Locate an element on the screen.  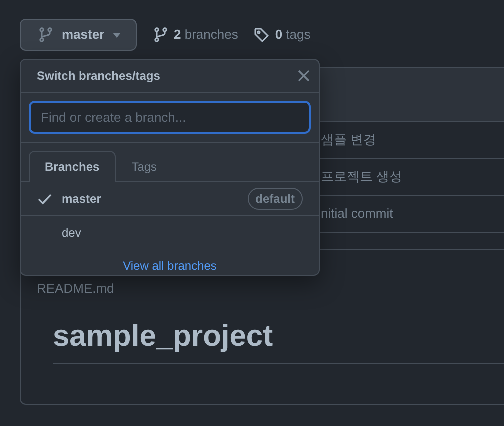
branch-button: master is located at coordinates (78, 35).